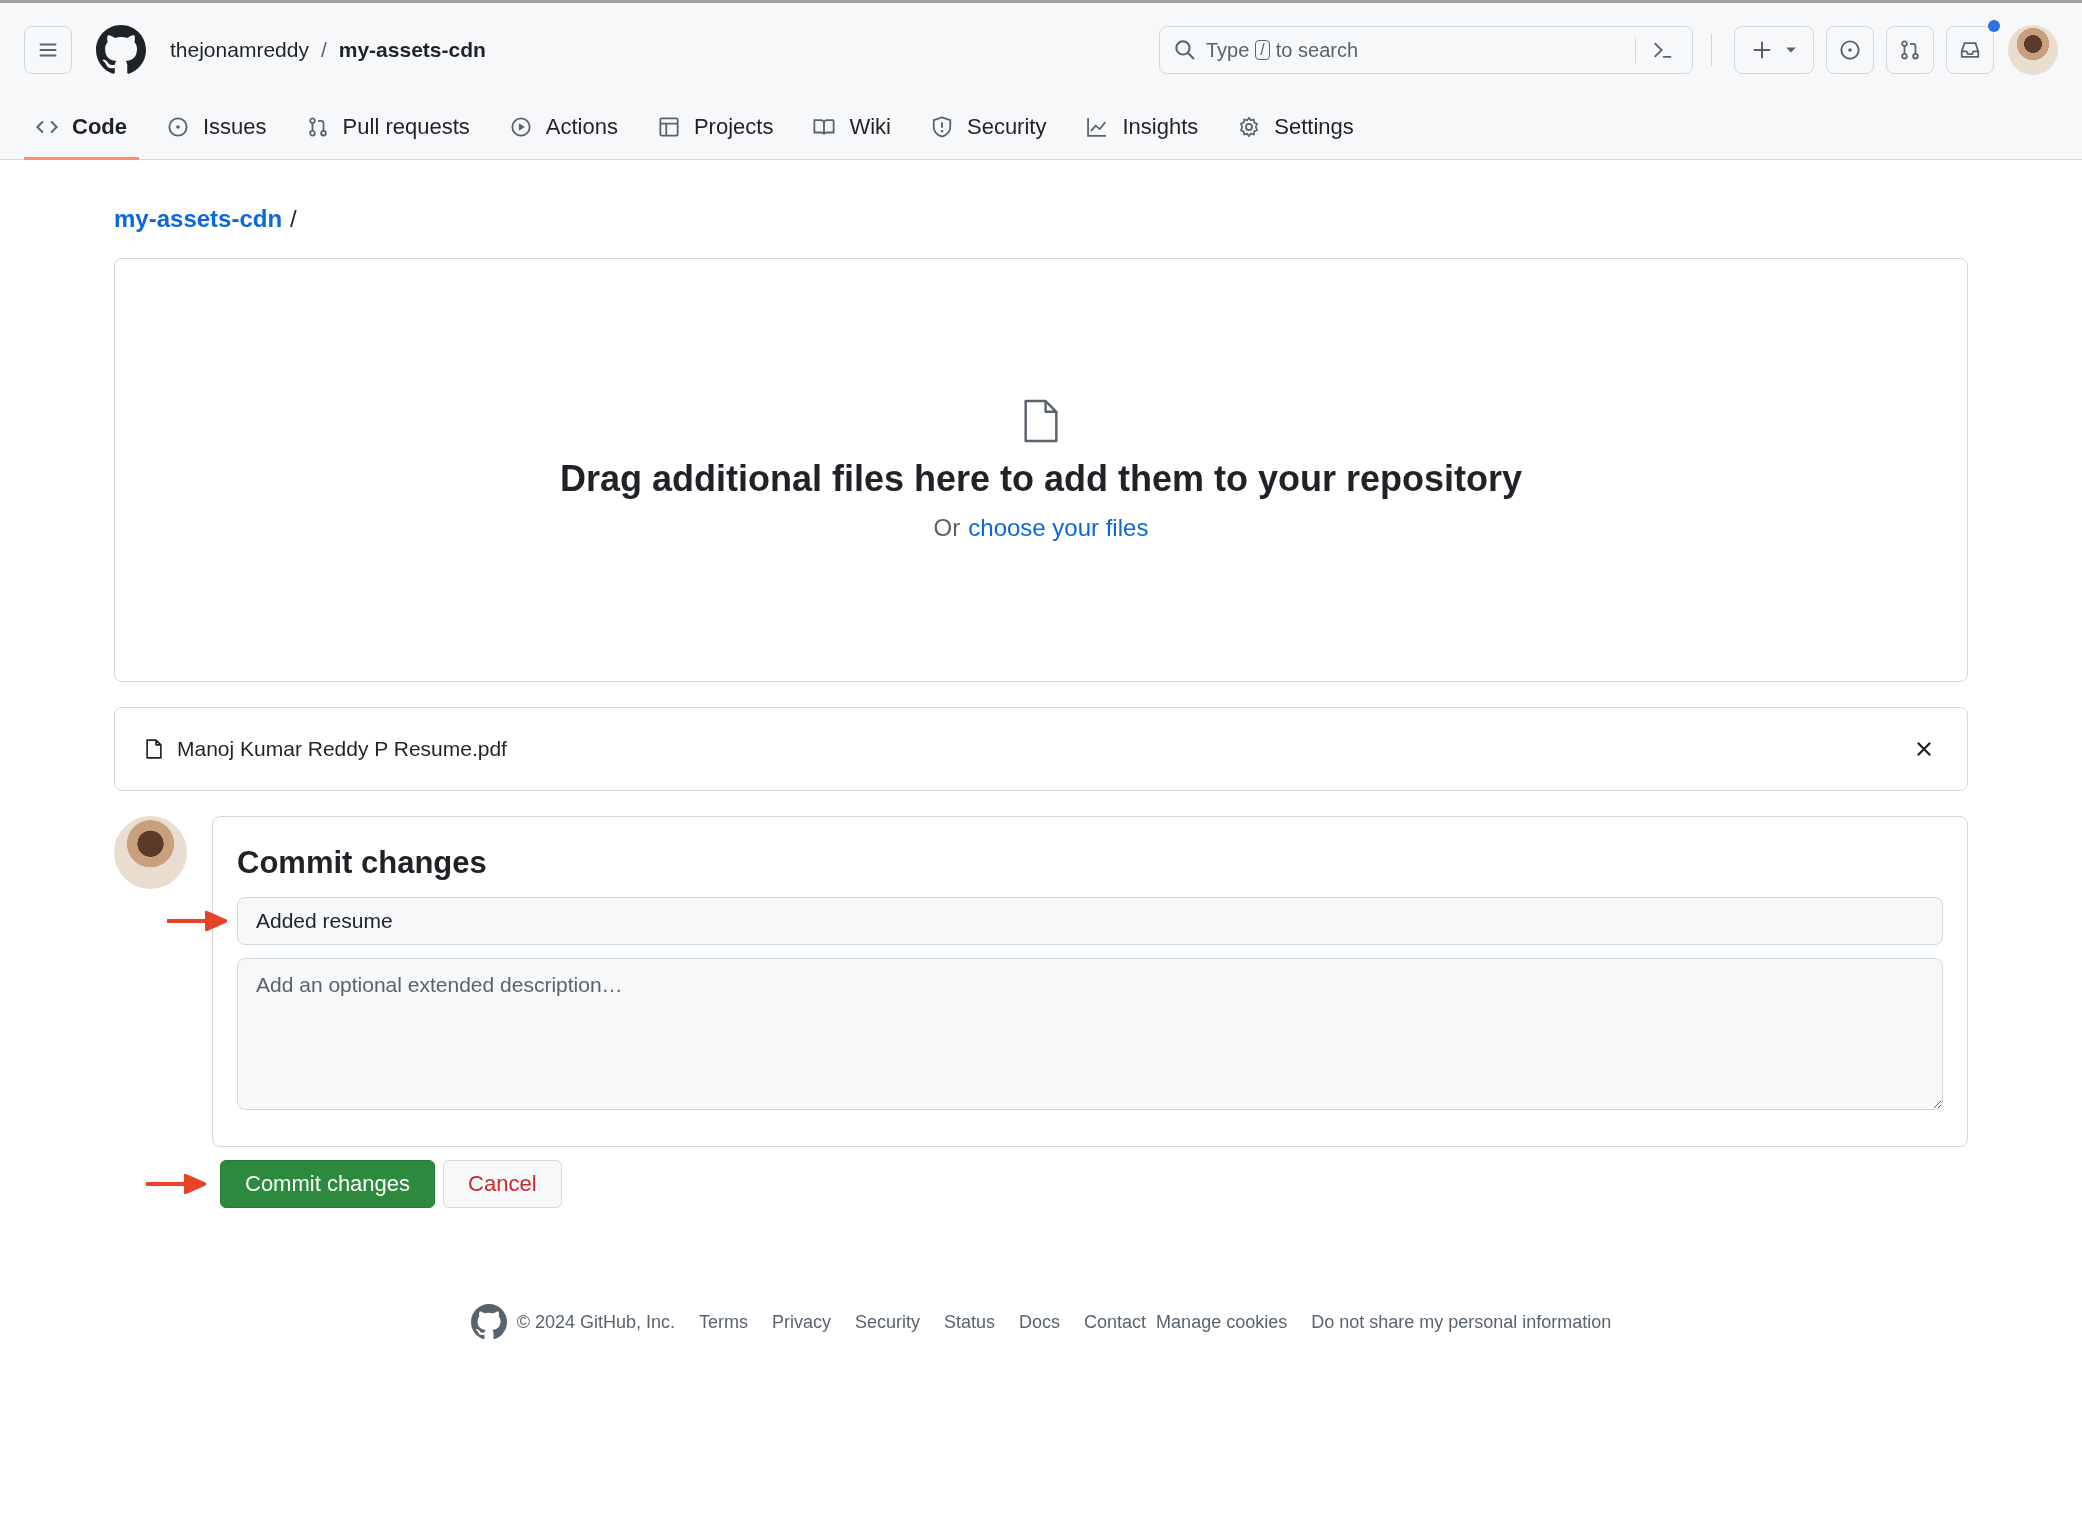 The width and height of the screenshot is (2082, 1526). I want to click on repo-tab: Issues, so click(217, 128).